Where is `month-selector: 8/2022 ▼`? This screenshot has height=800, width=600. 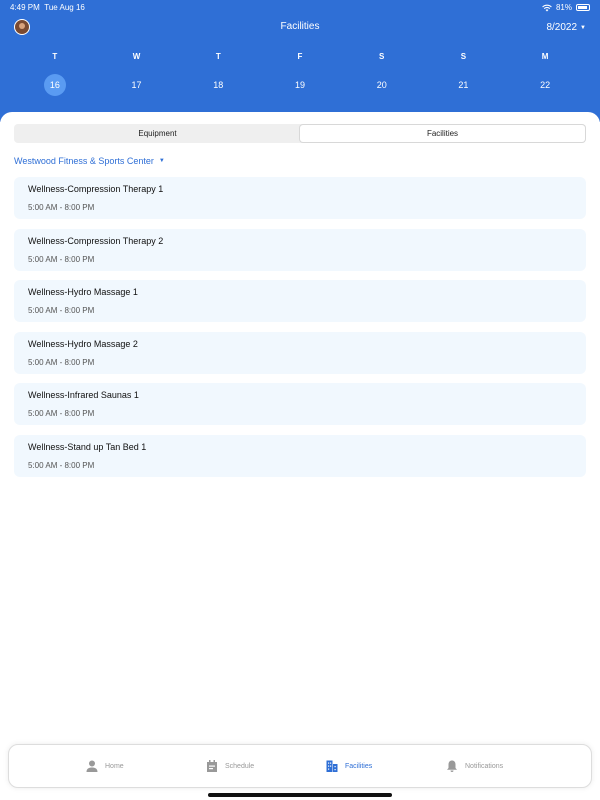 month-selector: 8/2022 ▼ is located at coordinates (566, 27).